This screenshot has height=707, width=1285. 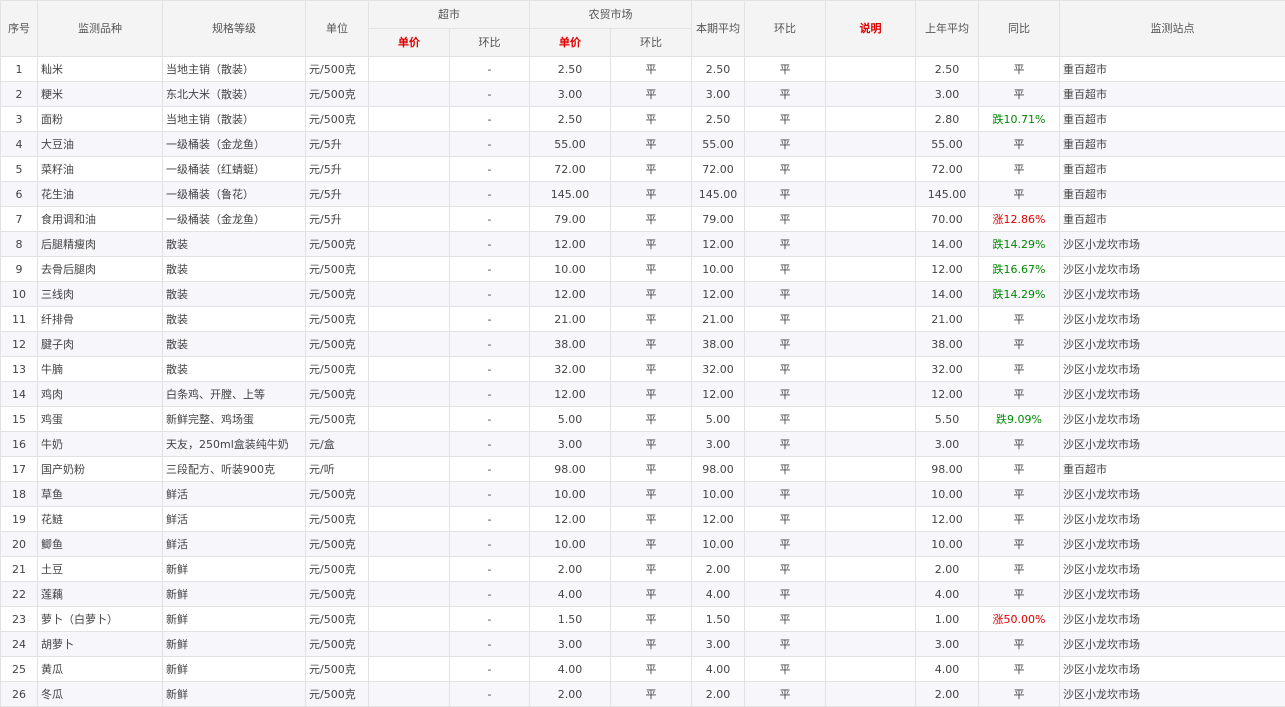 I want to click on header-seq: 序号, so click(x=19, y=28).